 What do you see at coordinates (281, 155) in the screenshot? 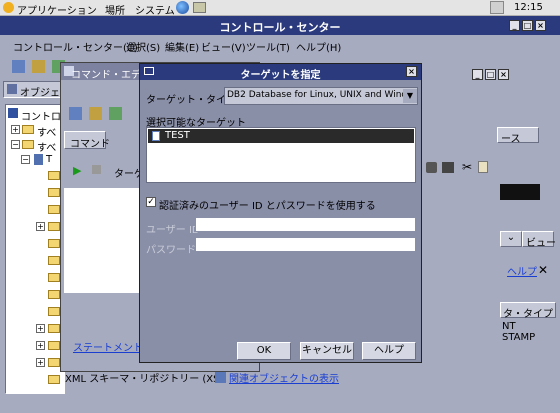
I see `targets-list: TEST` at bounding box center [281, 155].